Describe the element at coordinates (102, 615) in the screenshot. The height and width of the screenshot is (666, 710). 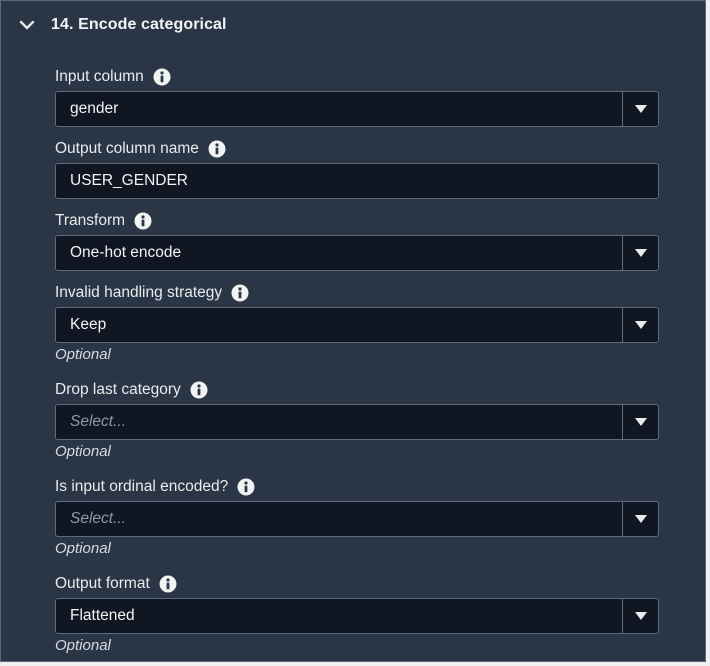
I see `select-value: Flattened` at that location.